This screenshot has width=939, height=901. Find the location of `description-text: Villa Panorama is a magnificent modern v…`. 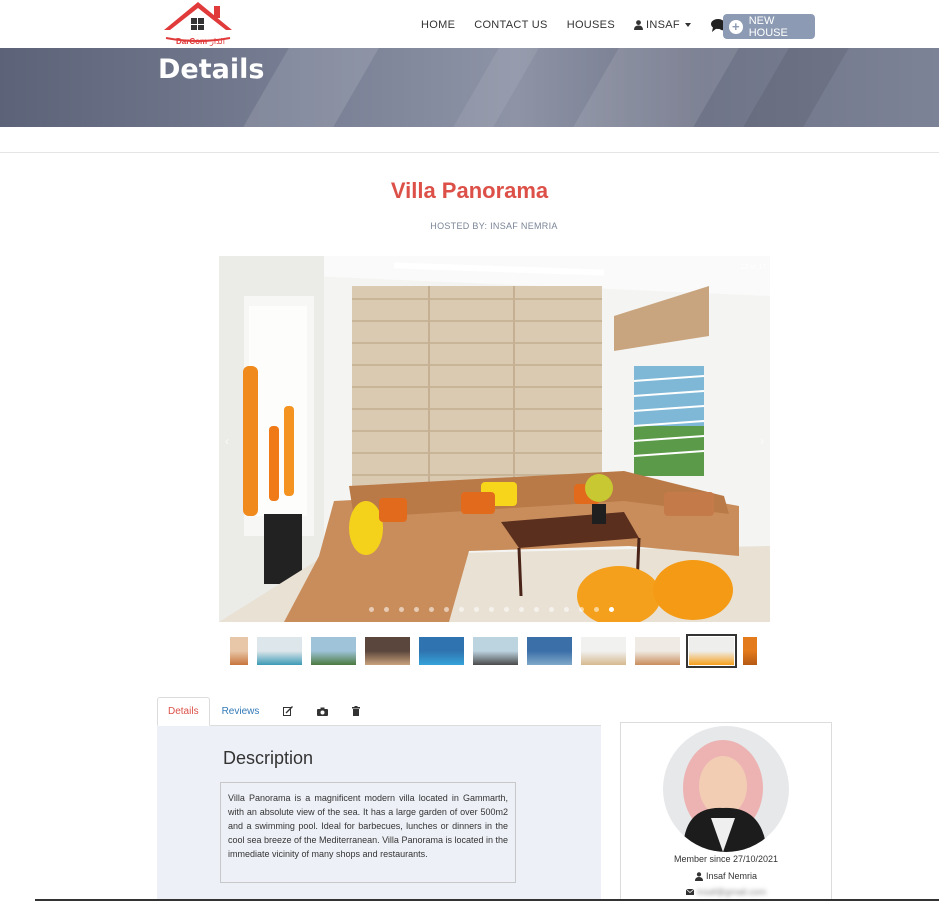

description-text: Villa Panorama is a magnificent modern v… is located at coordinates (368, 832).